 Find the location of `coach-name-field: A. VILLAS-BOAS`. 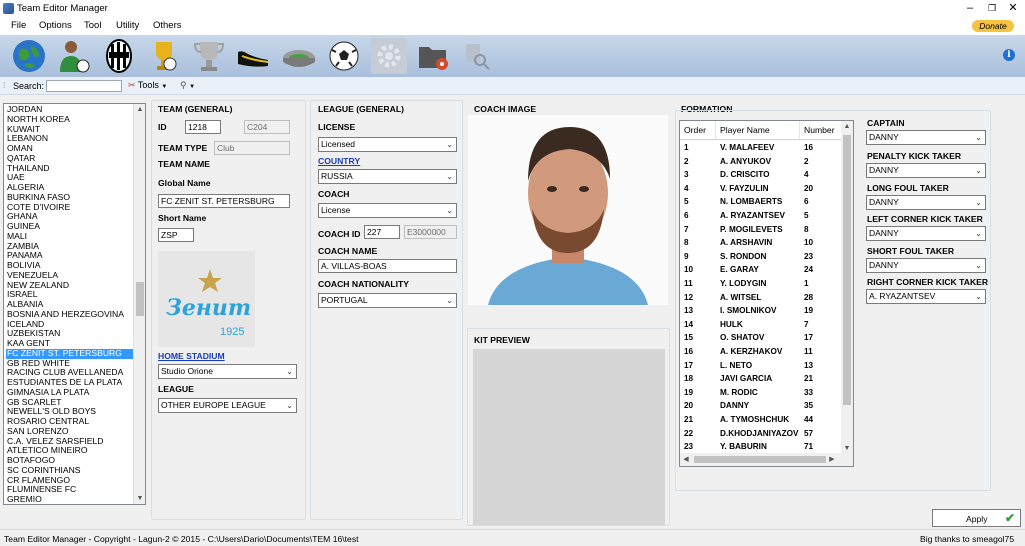

coach-name-field: A. VILLAS-BOAS is located at coordinates (387, 266).